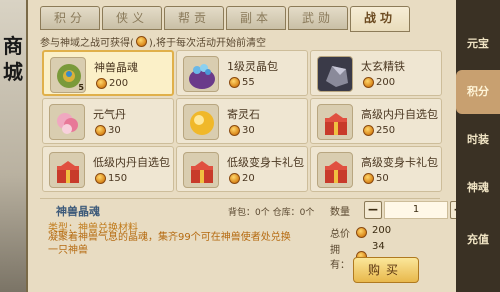 Image resolution: width=500 pixels, height=292 pixels. I want to click on owned-label: 拥有：, so click(340, 258).